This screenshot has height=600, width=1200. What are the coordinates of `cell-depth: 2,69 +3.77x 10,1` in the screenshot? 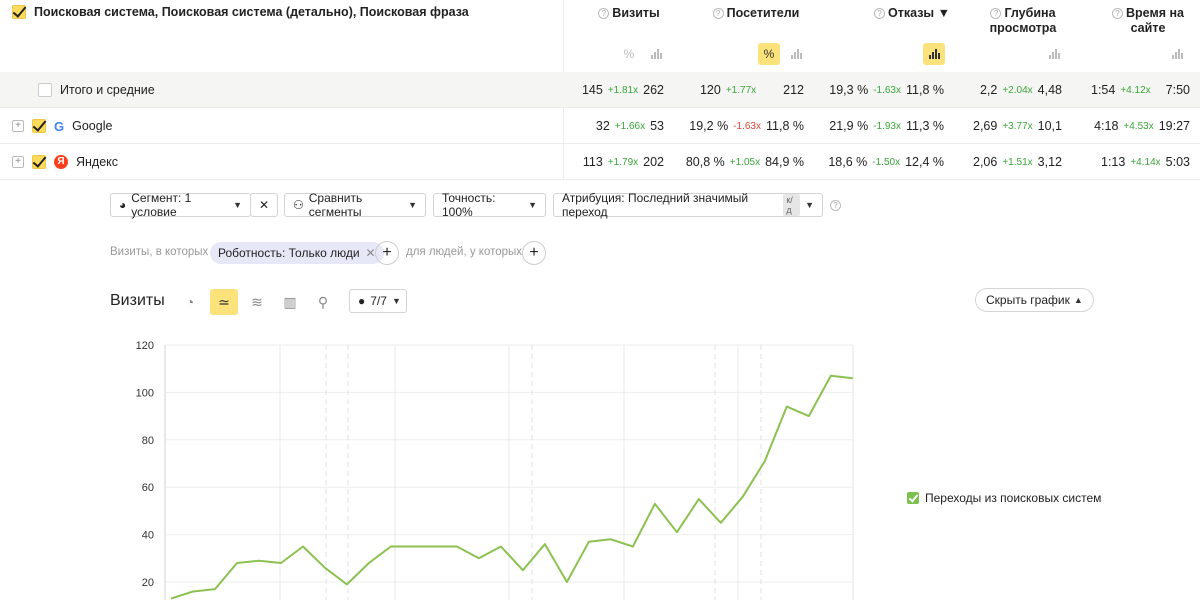 It's located at (1017, 126).